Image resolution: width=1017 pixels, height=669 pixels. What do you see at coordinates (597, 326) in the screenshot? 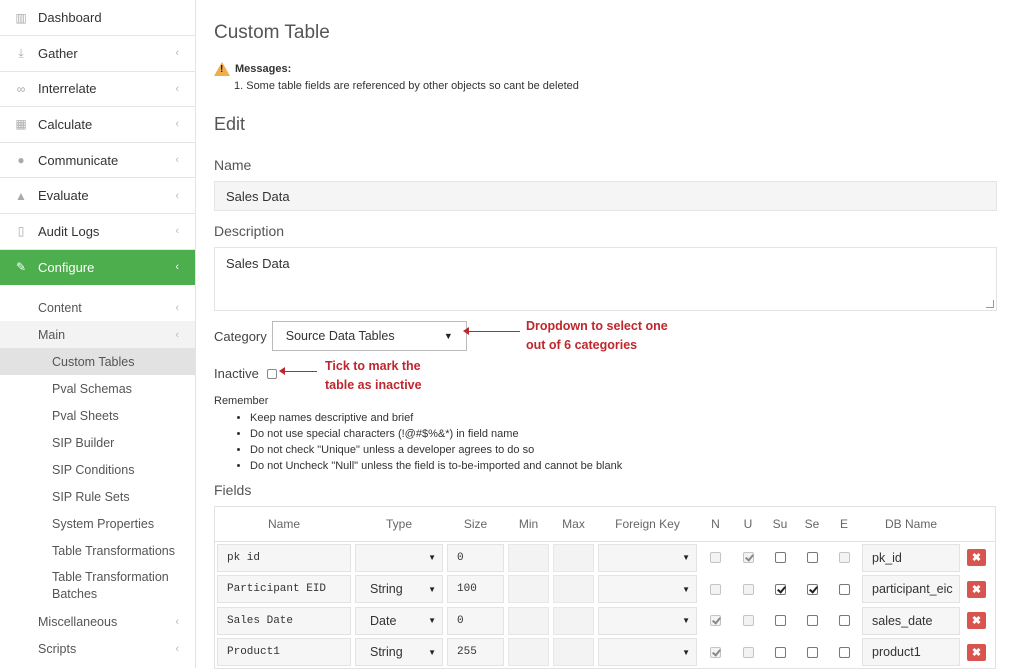
I see `annotation-text: Dropdown to select one` at bounding box center [597, 326].